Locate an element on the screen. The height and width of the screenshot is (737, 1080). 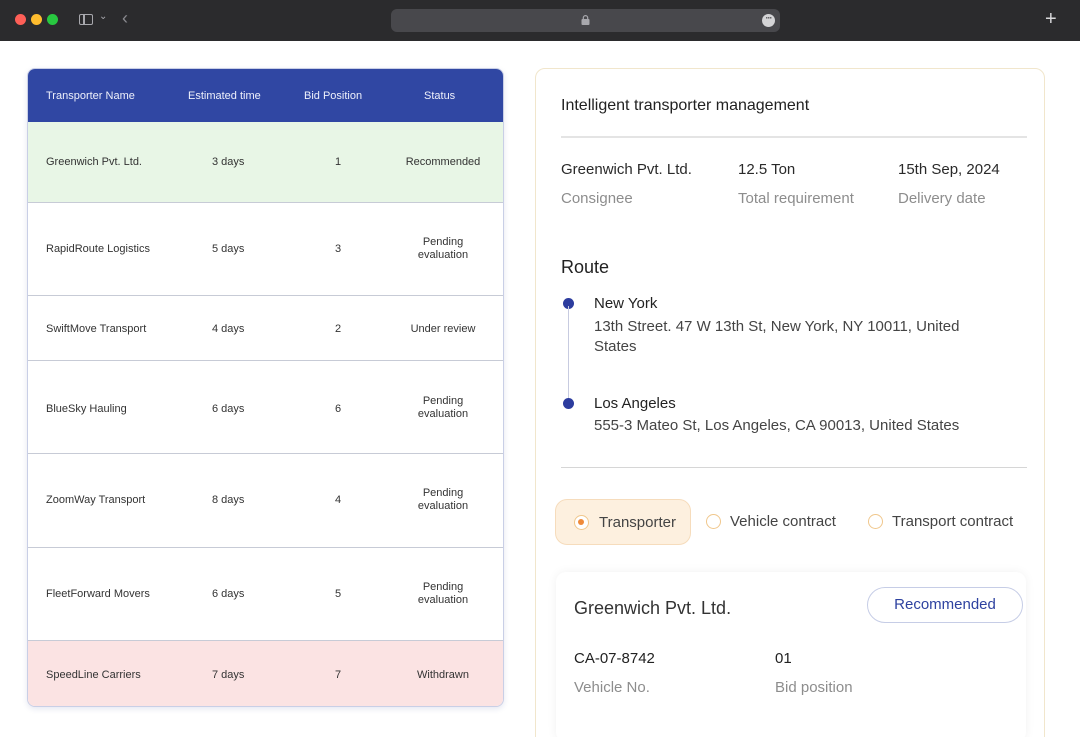
cell-estimated-time: 5 days is located at coordinates (228, 249).